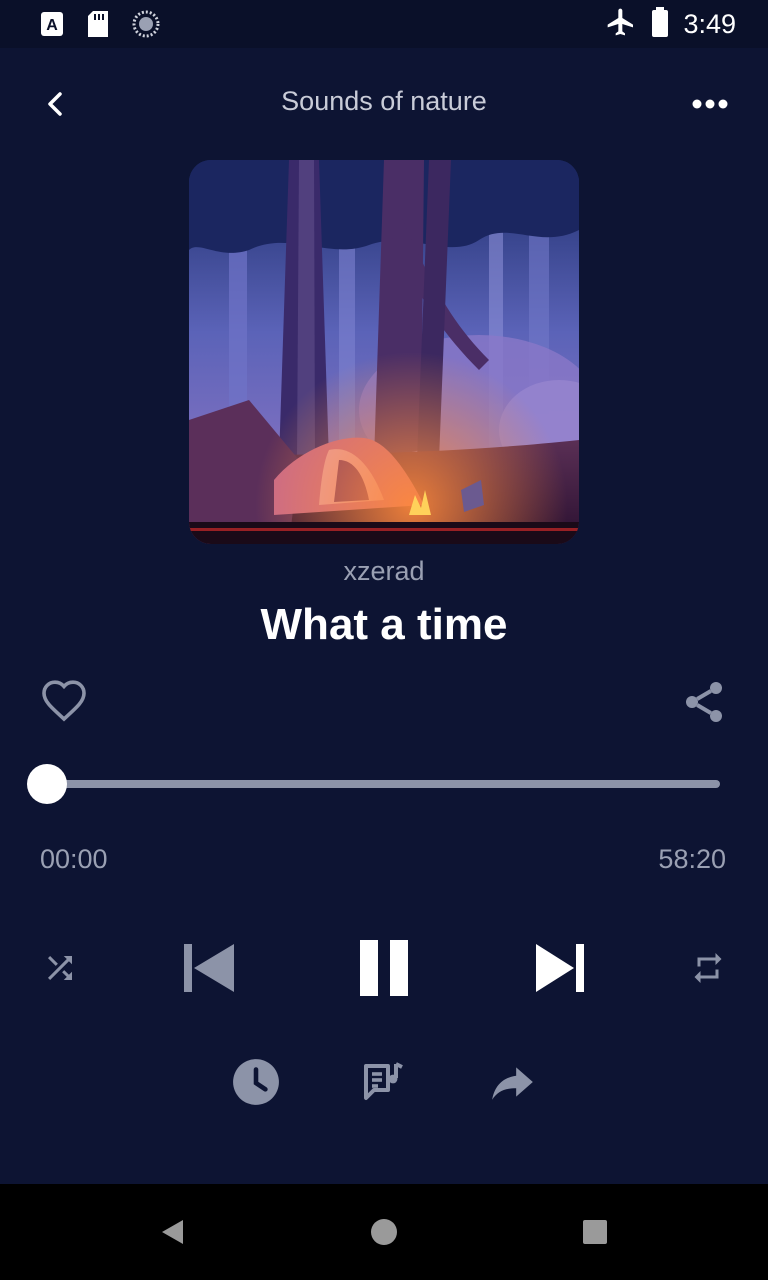 Image resolution: width=768 pixels, height=1280 pixels. I want to click on svg-text: A, so click(52, 25).